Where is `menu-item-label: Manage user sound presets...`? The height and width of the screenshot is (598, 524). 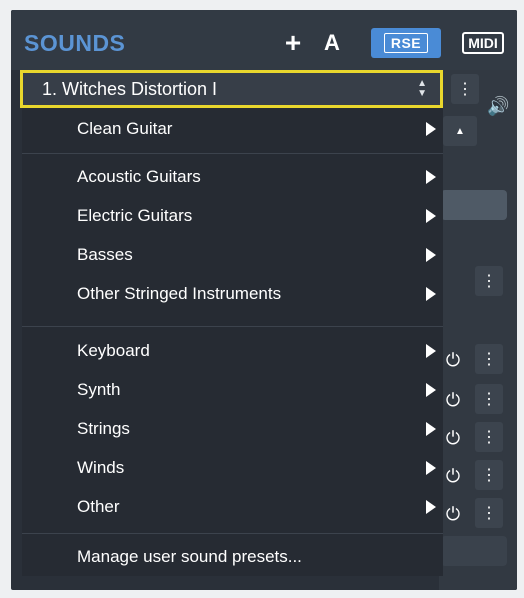
menu-item-label: Manage user sound presets... is located at coordinates (189, 556).